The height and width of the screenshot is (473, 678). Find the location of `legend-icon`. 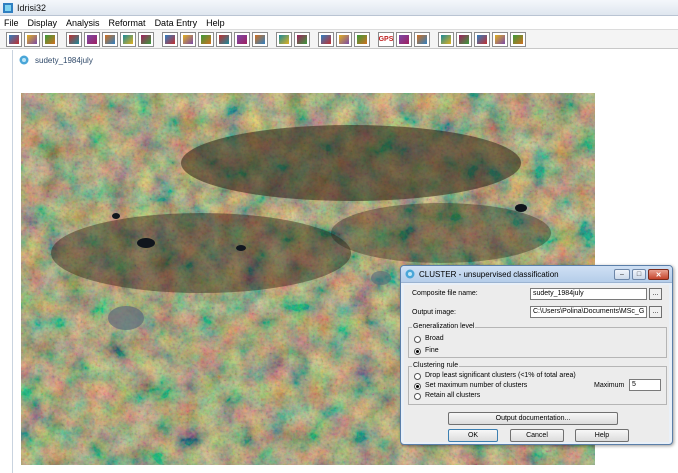

legend-icon is located at coordinates (500, 39).